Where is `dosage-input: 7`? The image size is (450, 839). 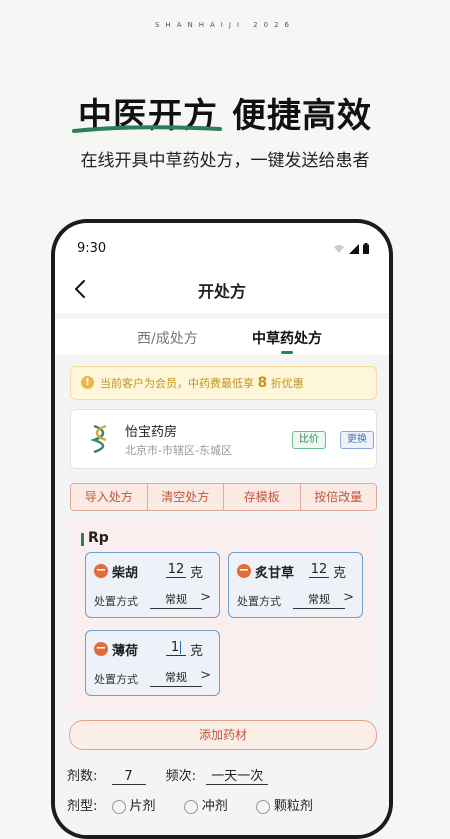
dosage-input: 7 is located at coordinates (128, 777).